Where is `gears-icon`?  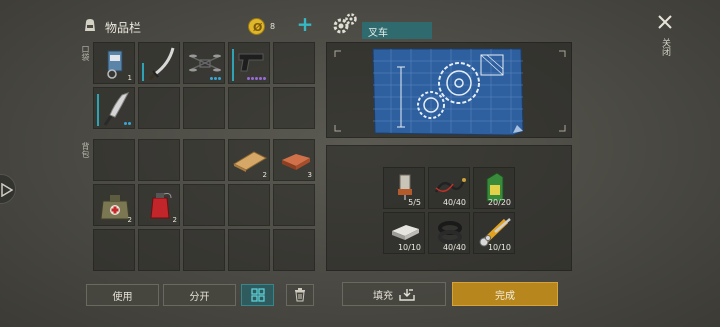
gears-icon is located at coordinates (345, 23).